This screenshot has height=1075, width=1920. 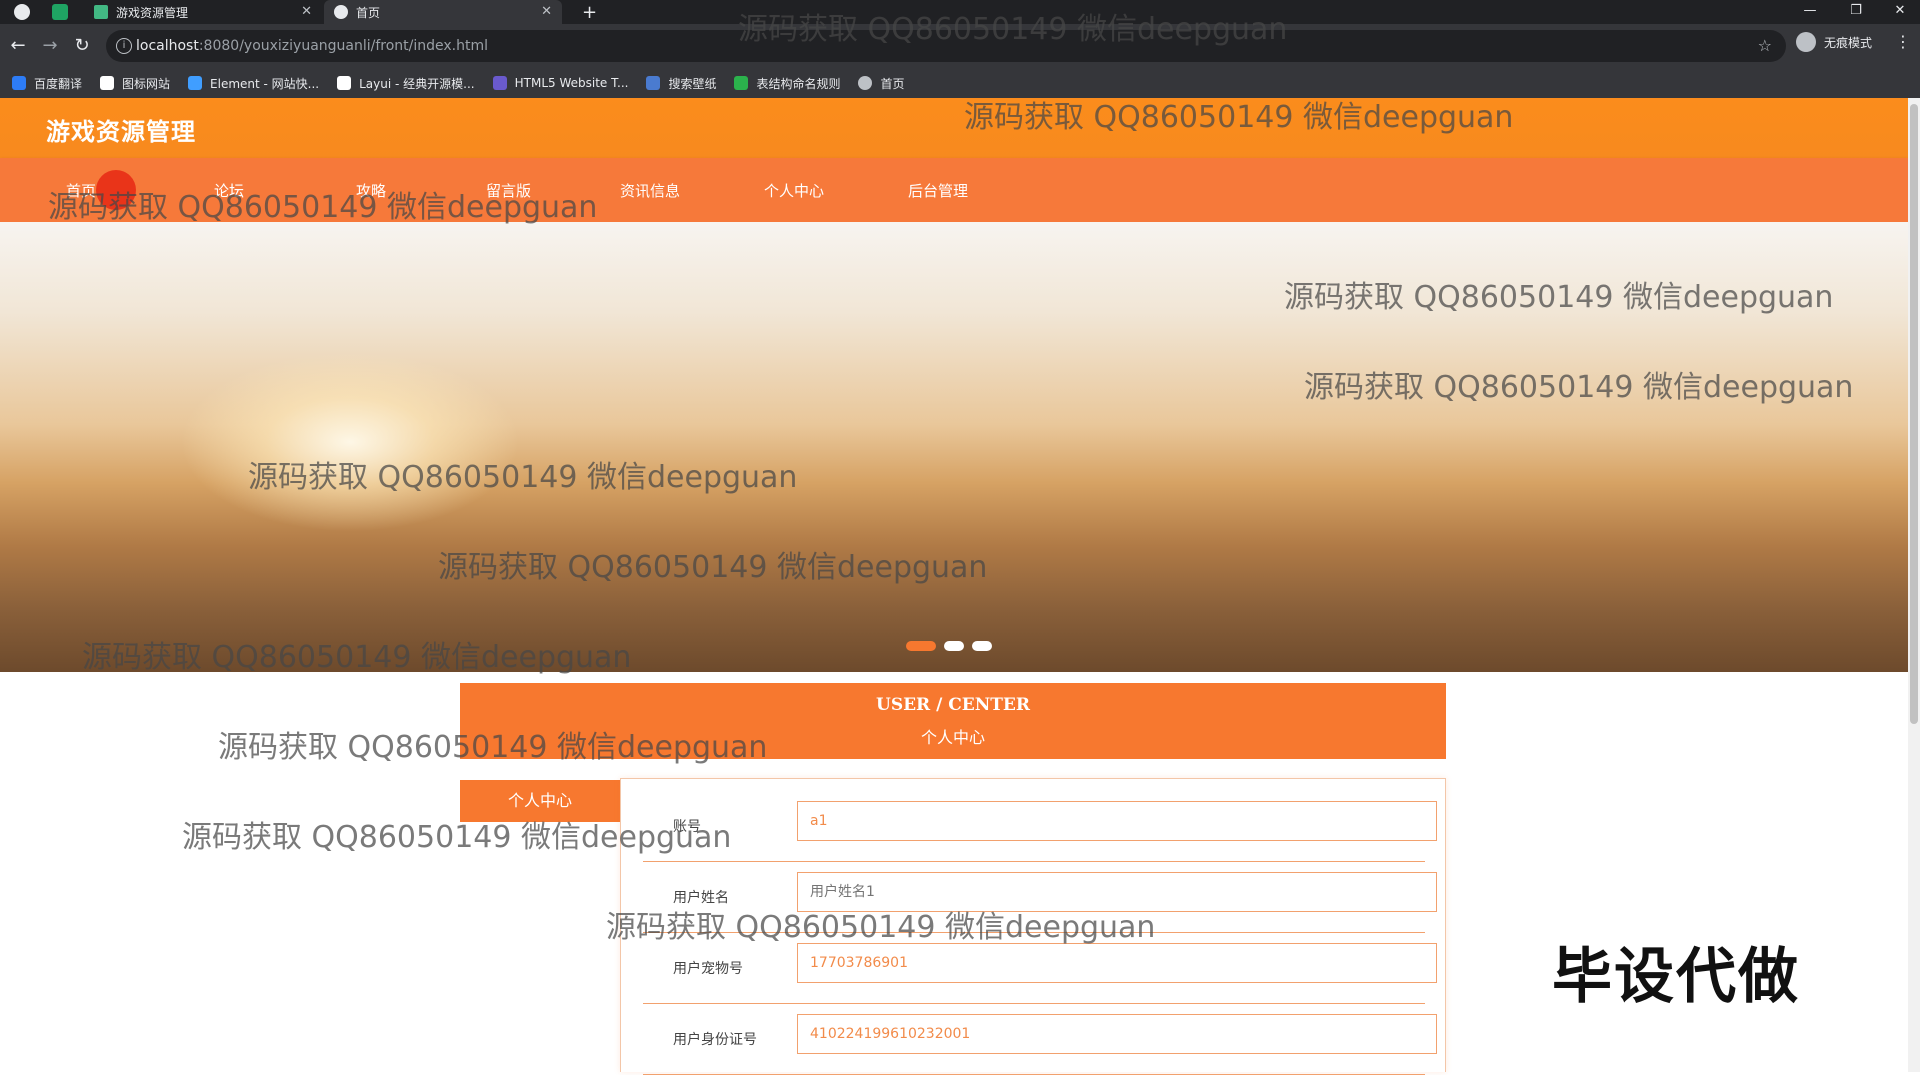 What do you see at coordinates (60, 12) in the screenshot?
I see `extension-icon` at bounding box center [60, 12].